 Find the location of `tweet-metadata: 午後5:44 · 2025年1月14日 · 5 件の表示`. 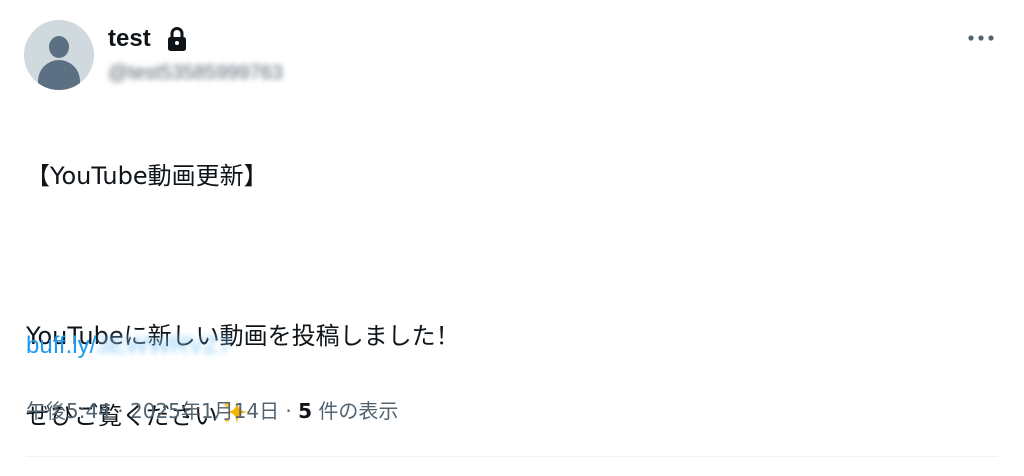

tweet-metadata: 午後5:44 · 2025年1月14日 · 5 件の表示 is located at coordinates (212, 411).